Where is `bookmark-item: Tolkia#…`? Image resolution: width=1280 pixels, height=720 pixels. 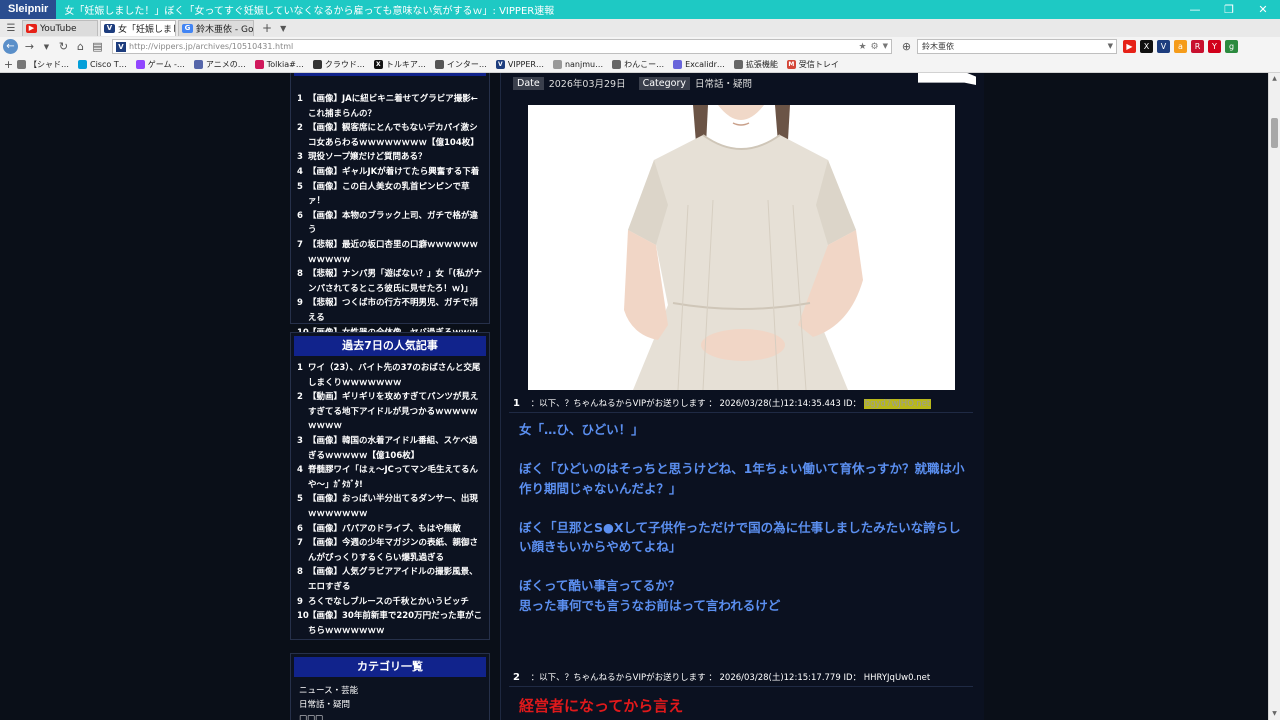
bookmark-item: Tolkia#… is located at coordinates (279, 64).